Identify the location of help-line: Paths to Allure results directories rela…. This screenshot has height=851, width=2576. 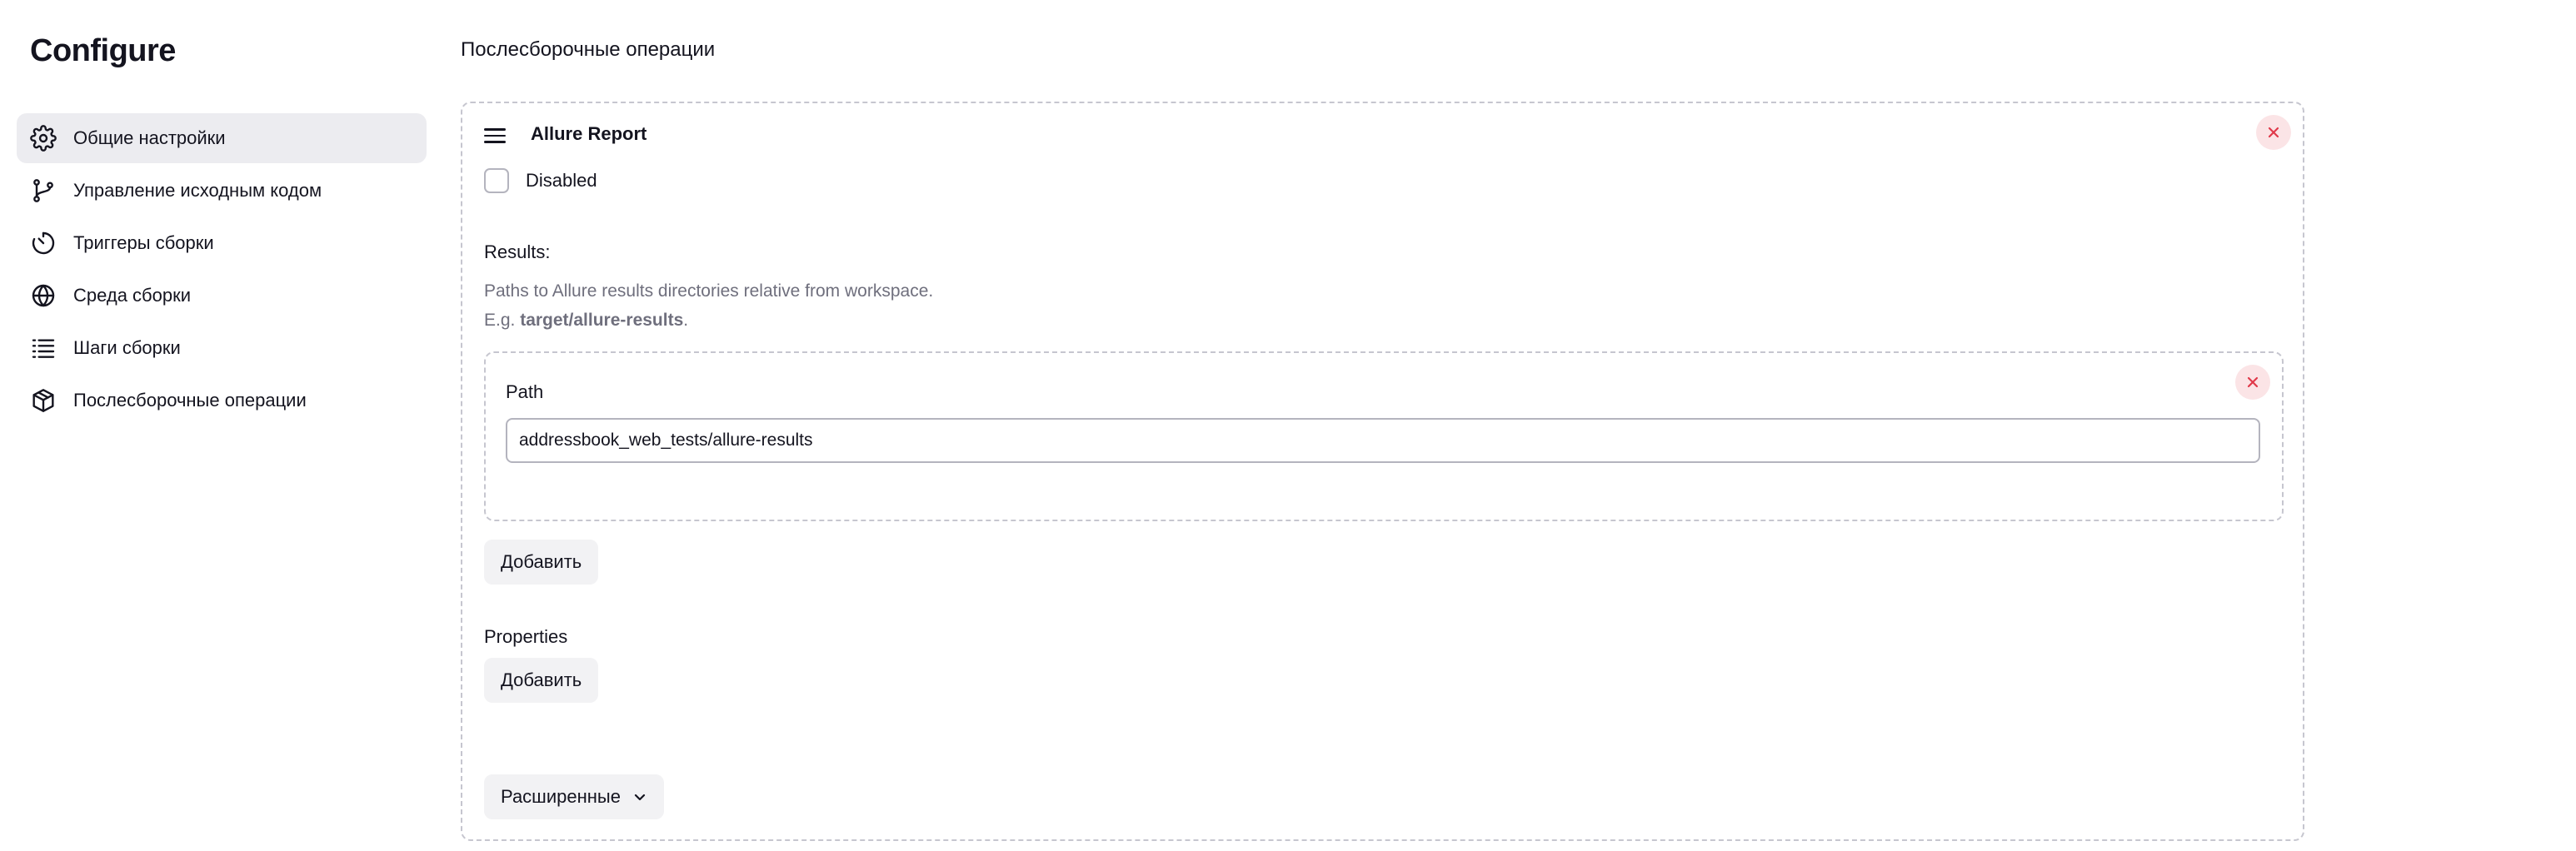
(709, 291).